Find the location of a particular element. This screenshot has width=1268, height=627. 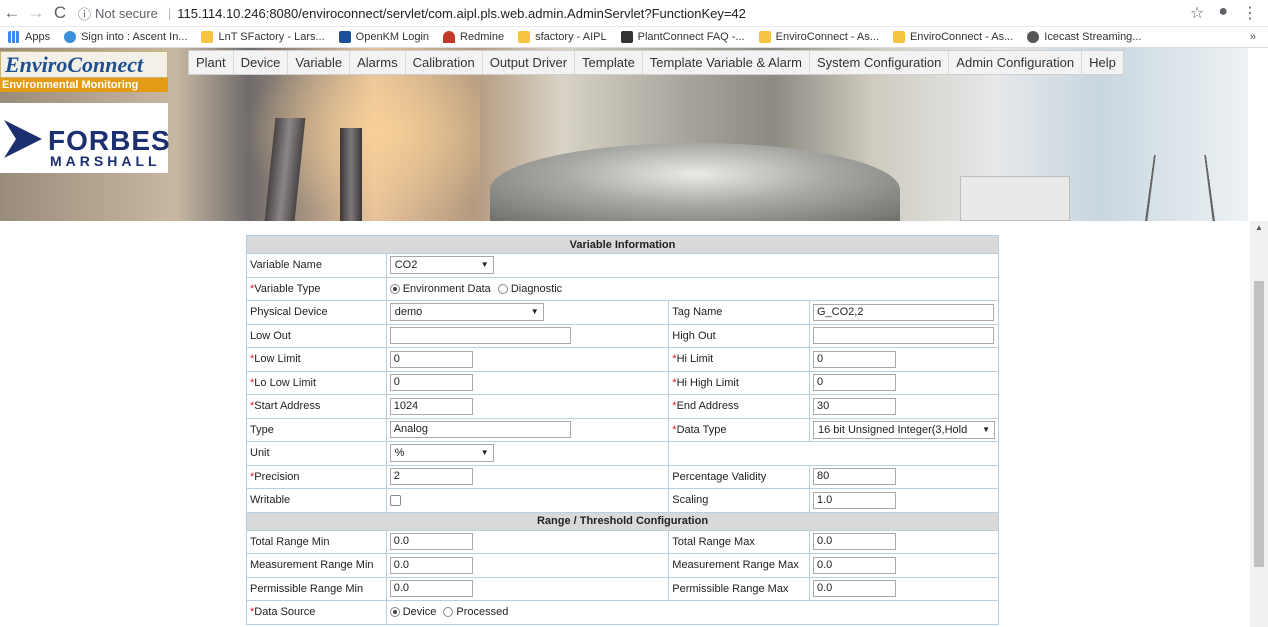

banner-weather-tower is located at coordinates (1180, 187).